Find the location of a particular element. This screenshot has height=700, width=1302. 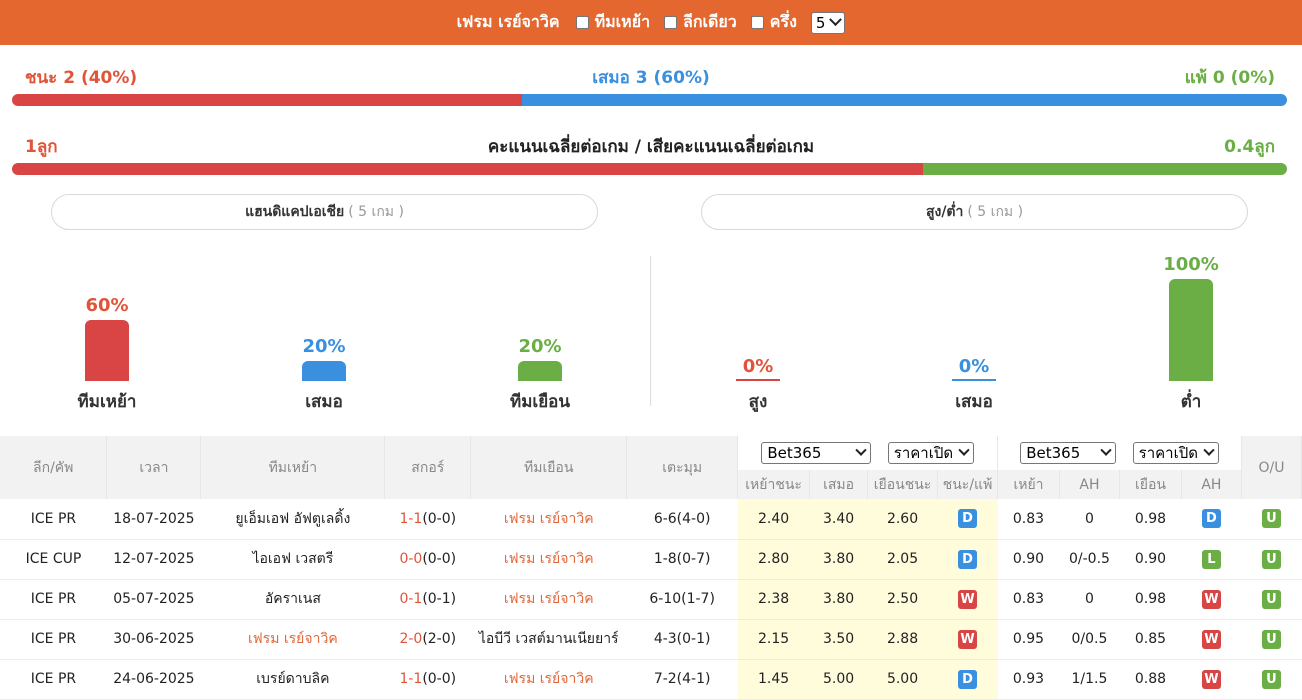

match-count-select: 5 is located at coordinates (828, 22).